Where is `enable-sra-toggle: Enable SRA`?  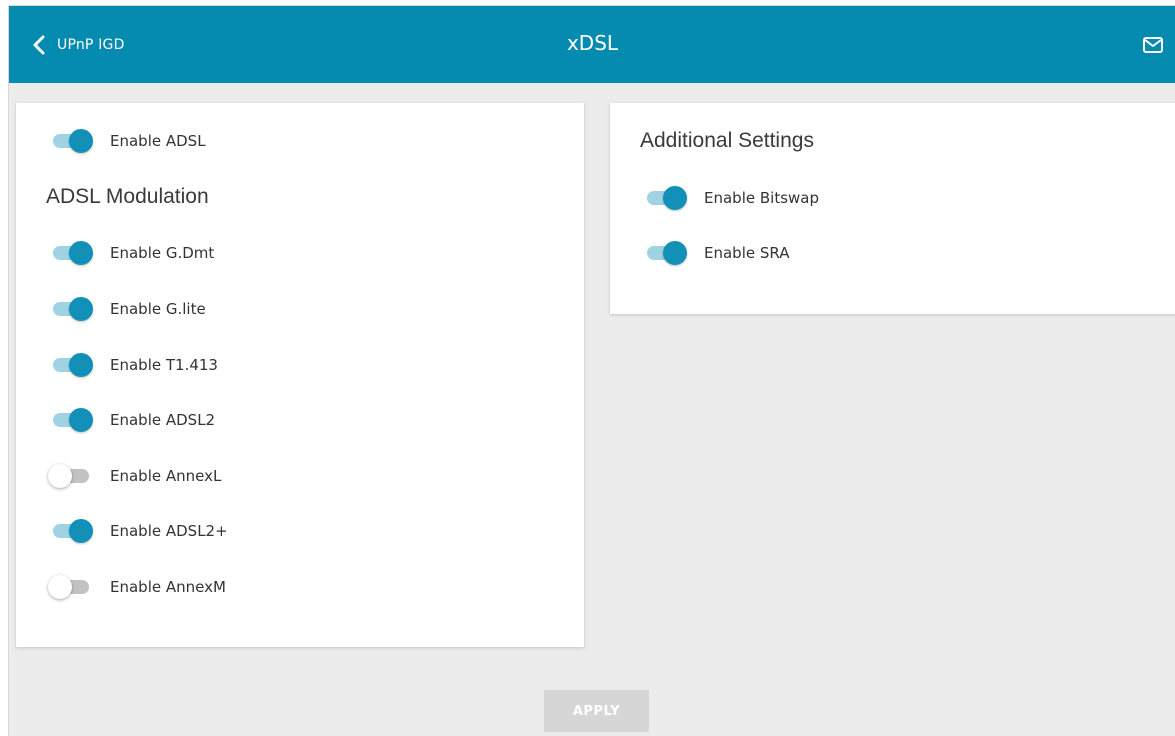
enable-sra-toggle: Enable SRA is located at coordinates (715, 253).